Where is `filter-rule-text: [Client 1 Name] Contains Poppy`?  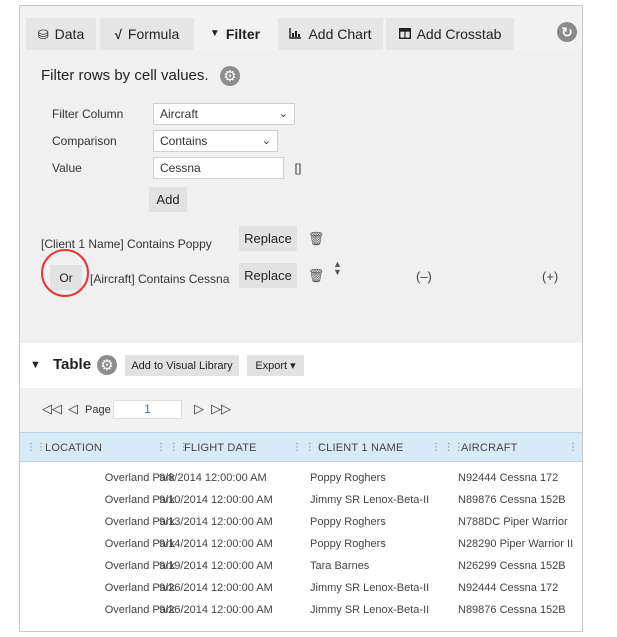
filter-rule-text: [Client 1 Name] Contains Poppy is located at coordinates (126, 244).